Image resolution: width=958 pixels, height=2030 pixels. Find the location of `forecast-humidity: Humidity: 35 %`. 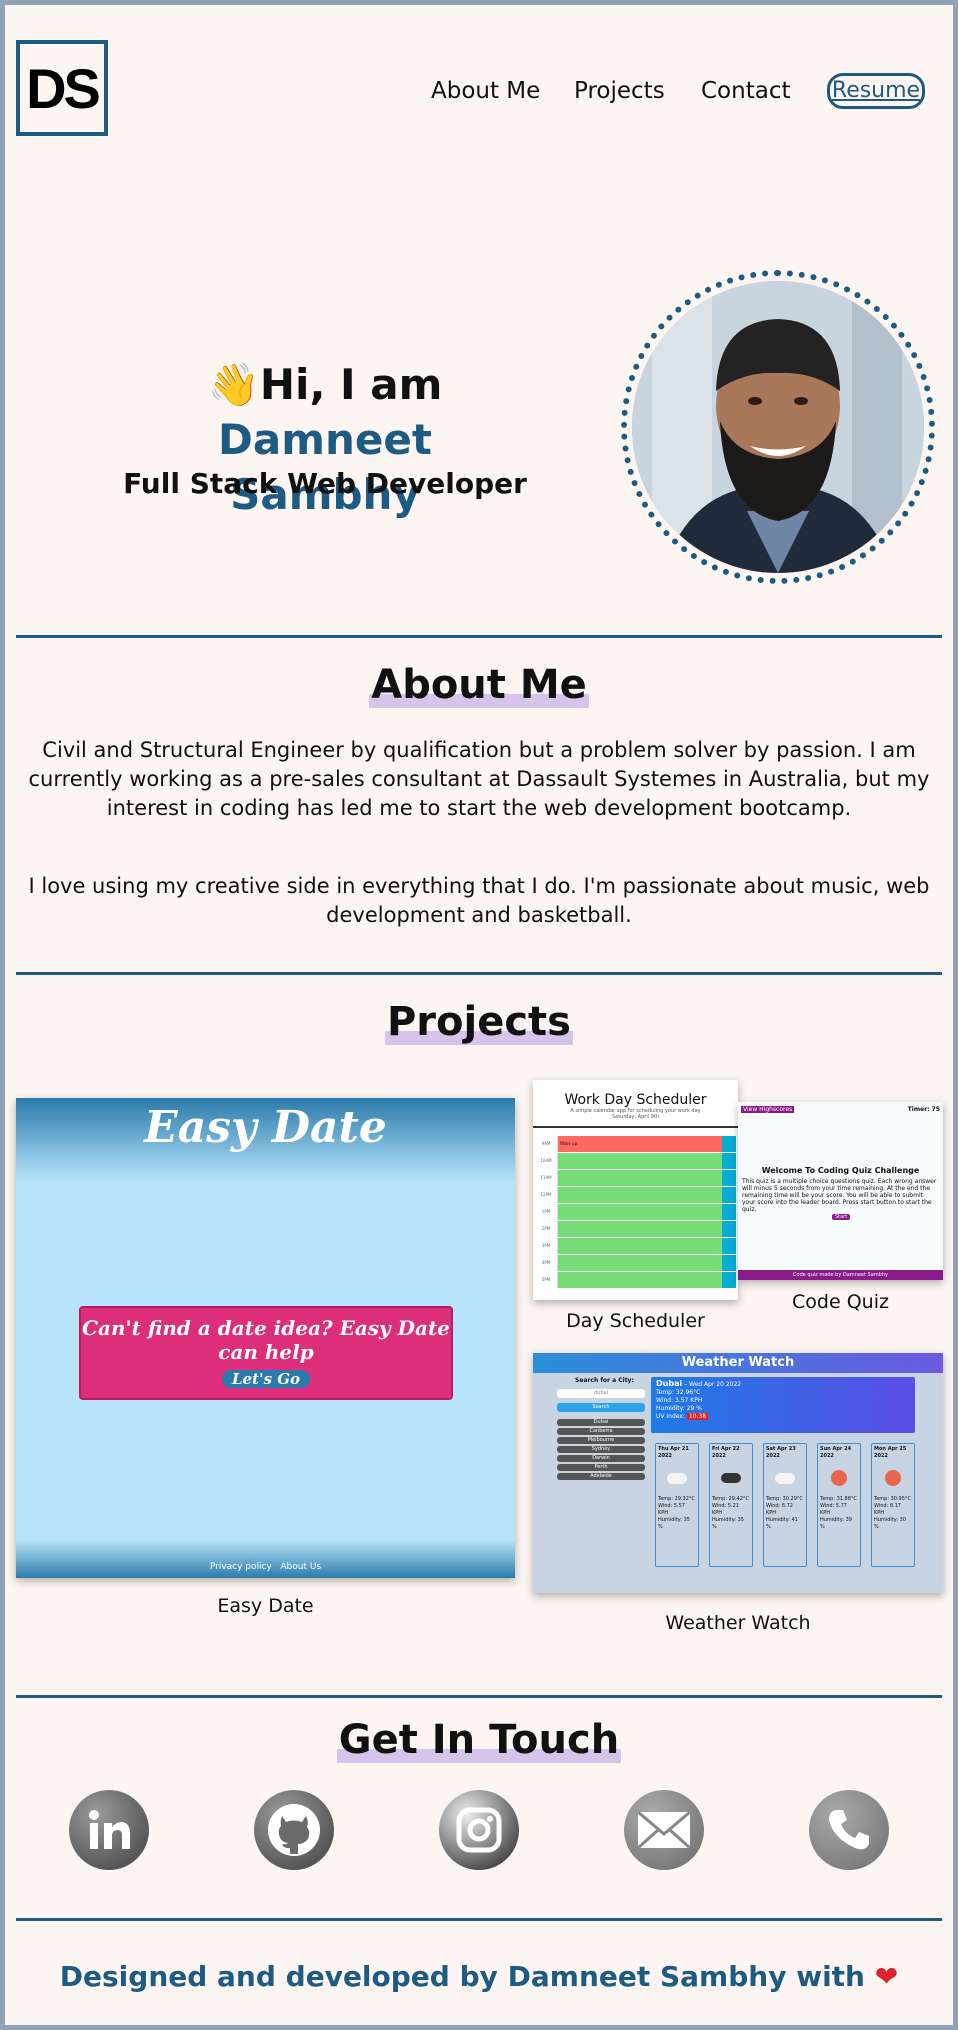

forecast-humidity: Humidity: 35 % is located at coordinates (728, 1523).